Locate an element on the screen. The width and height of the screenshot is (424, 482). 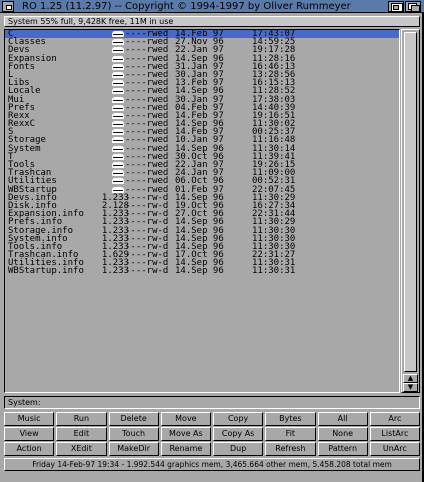
vertical-scrollbar: ▲ ▼ is located at coordinates (410, 211).